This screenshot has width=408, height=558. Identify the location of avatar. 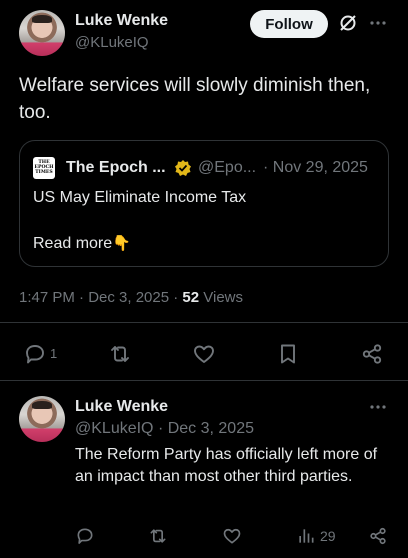
(42, 33).